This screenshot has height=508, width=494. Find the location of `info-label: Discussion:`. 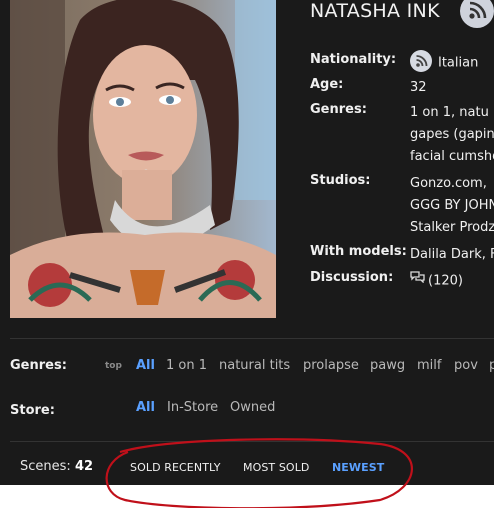

info-label: Discussion: is located at coordinates (352, 277).